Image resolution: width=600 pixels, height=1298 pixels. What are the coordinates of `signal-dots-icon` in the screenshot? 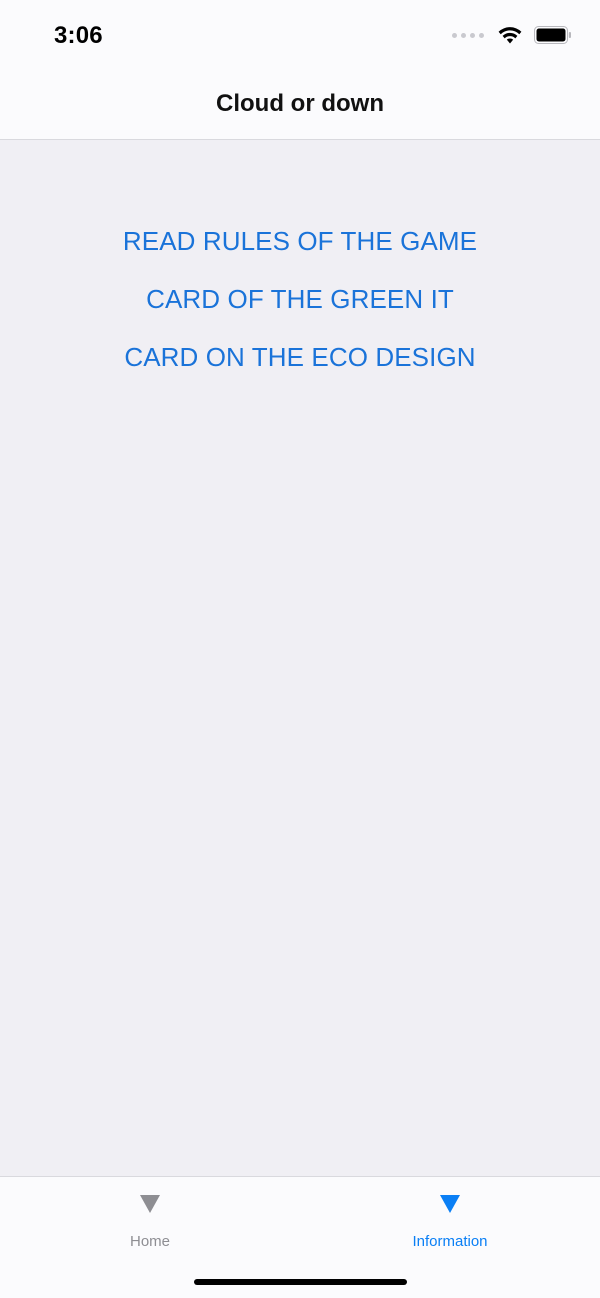 It's located at (468, 35).